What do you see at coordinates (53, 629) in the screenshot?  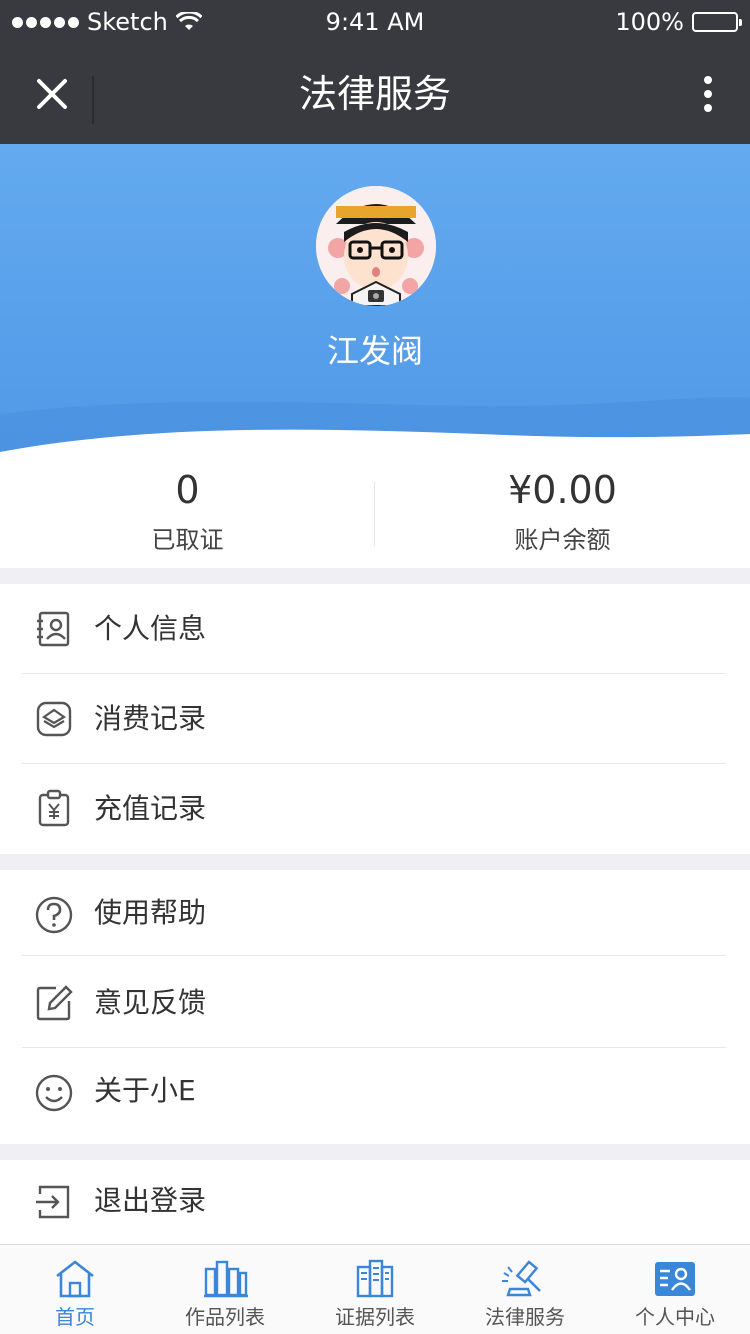 I see `id-card-icon` at bounding box center [53, 629].